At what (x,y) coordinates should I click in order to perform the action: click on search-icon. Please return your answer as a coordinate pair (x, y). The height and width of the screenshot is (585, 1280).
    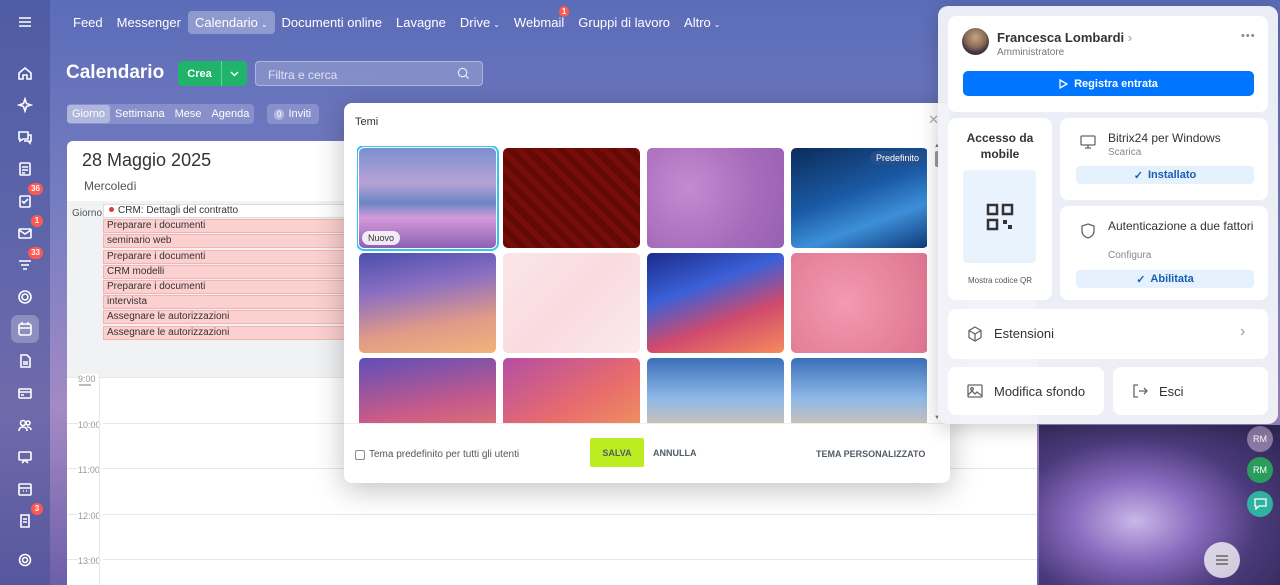
    Looking at the image, I should click on (463, 73).